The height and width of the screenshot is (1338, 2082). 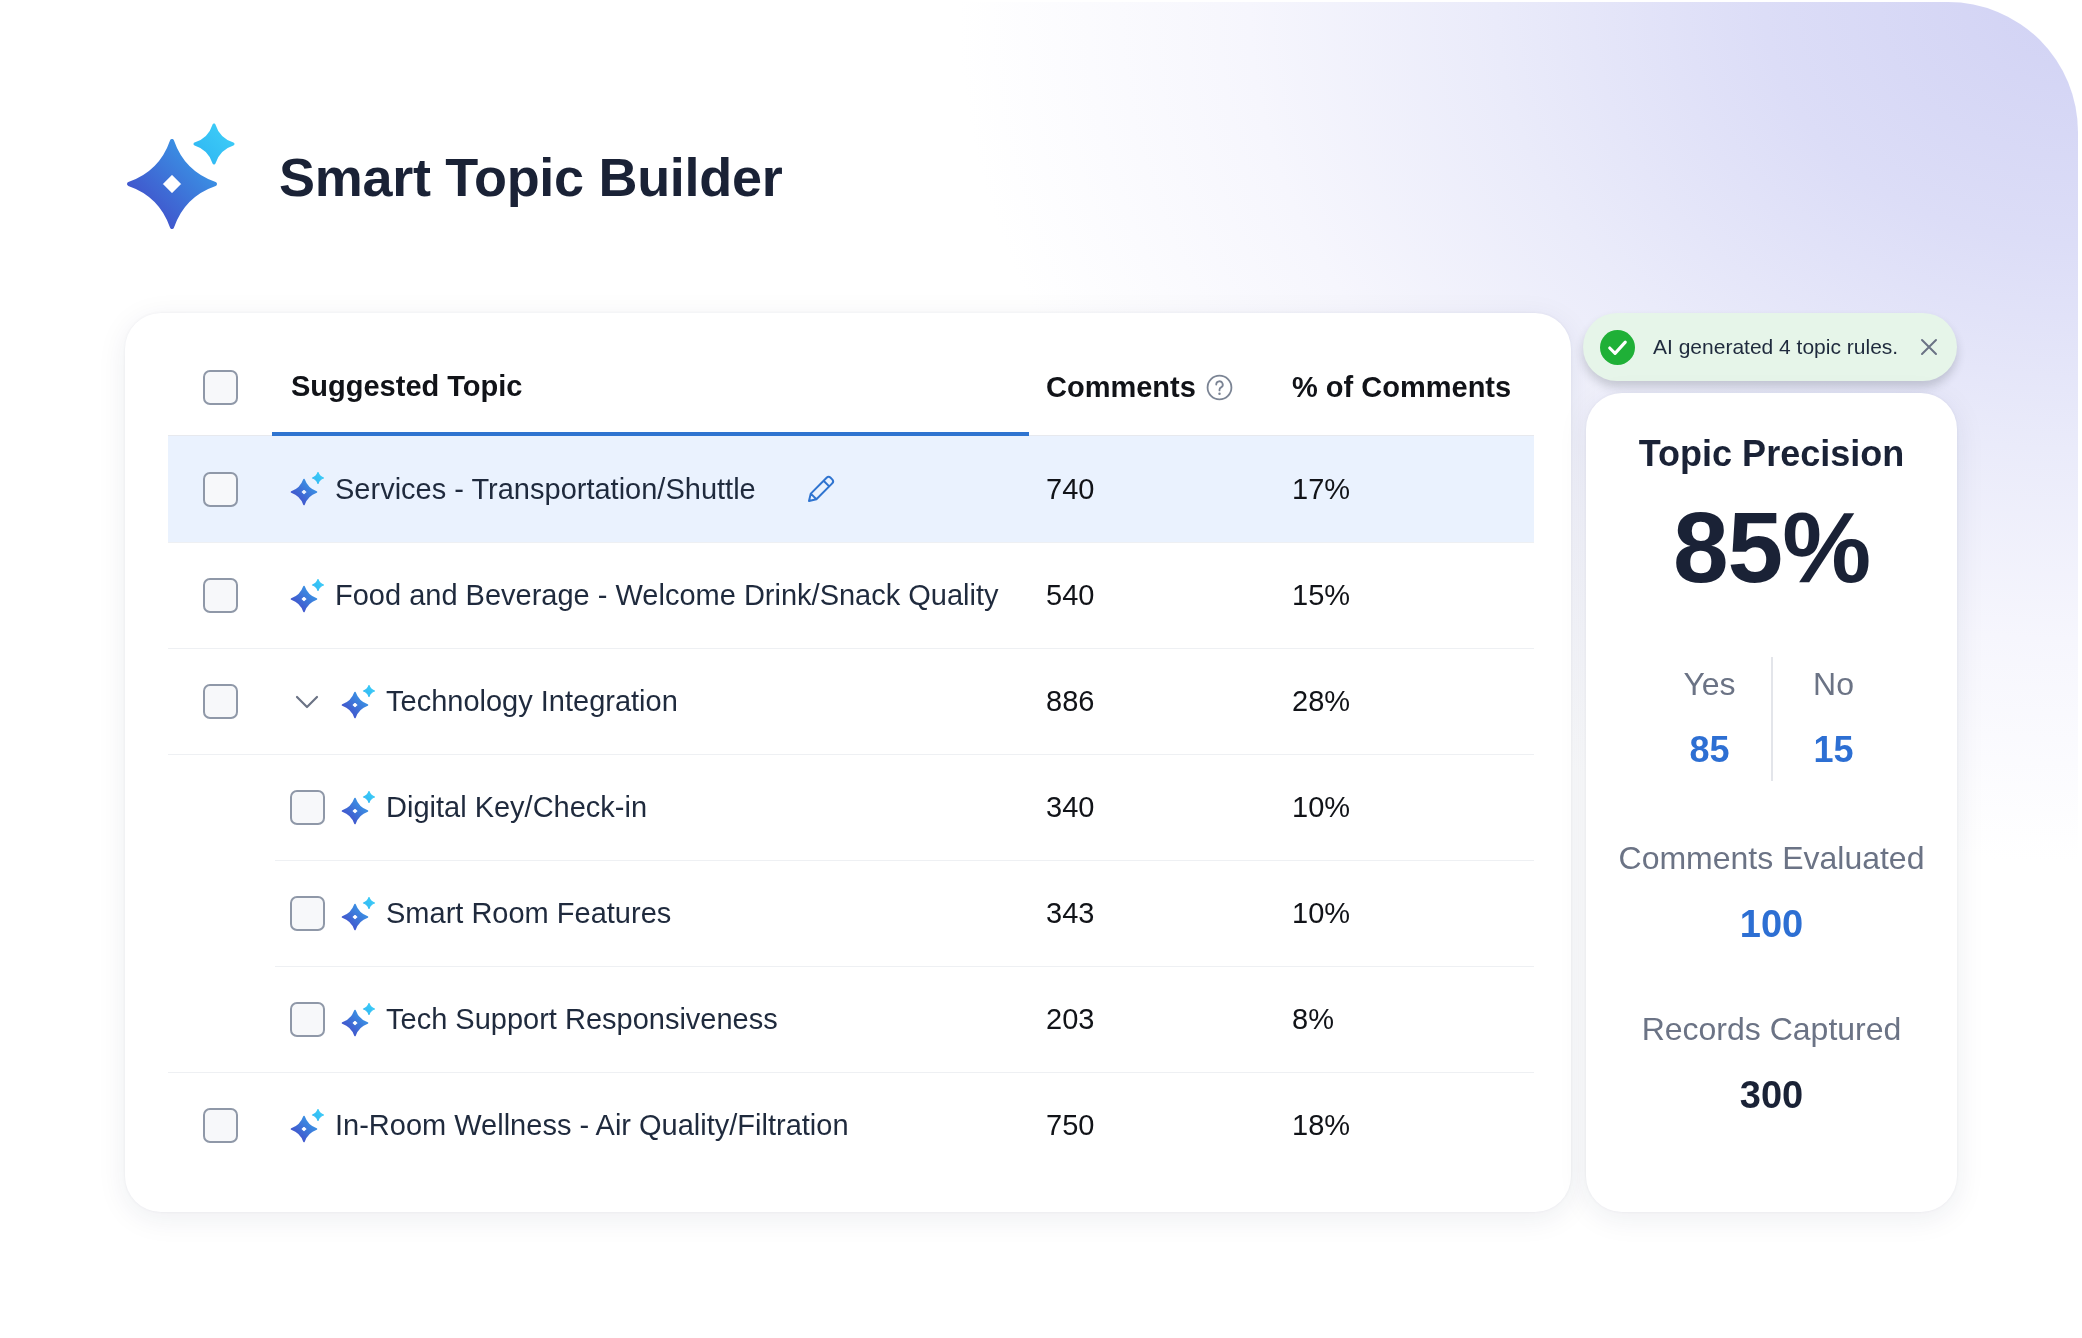 I want to click on comment-count: 203, so click(x=1070, y=1019).